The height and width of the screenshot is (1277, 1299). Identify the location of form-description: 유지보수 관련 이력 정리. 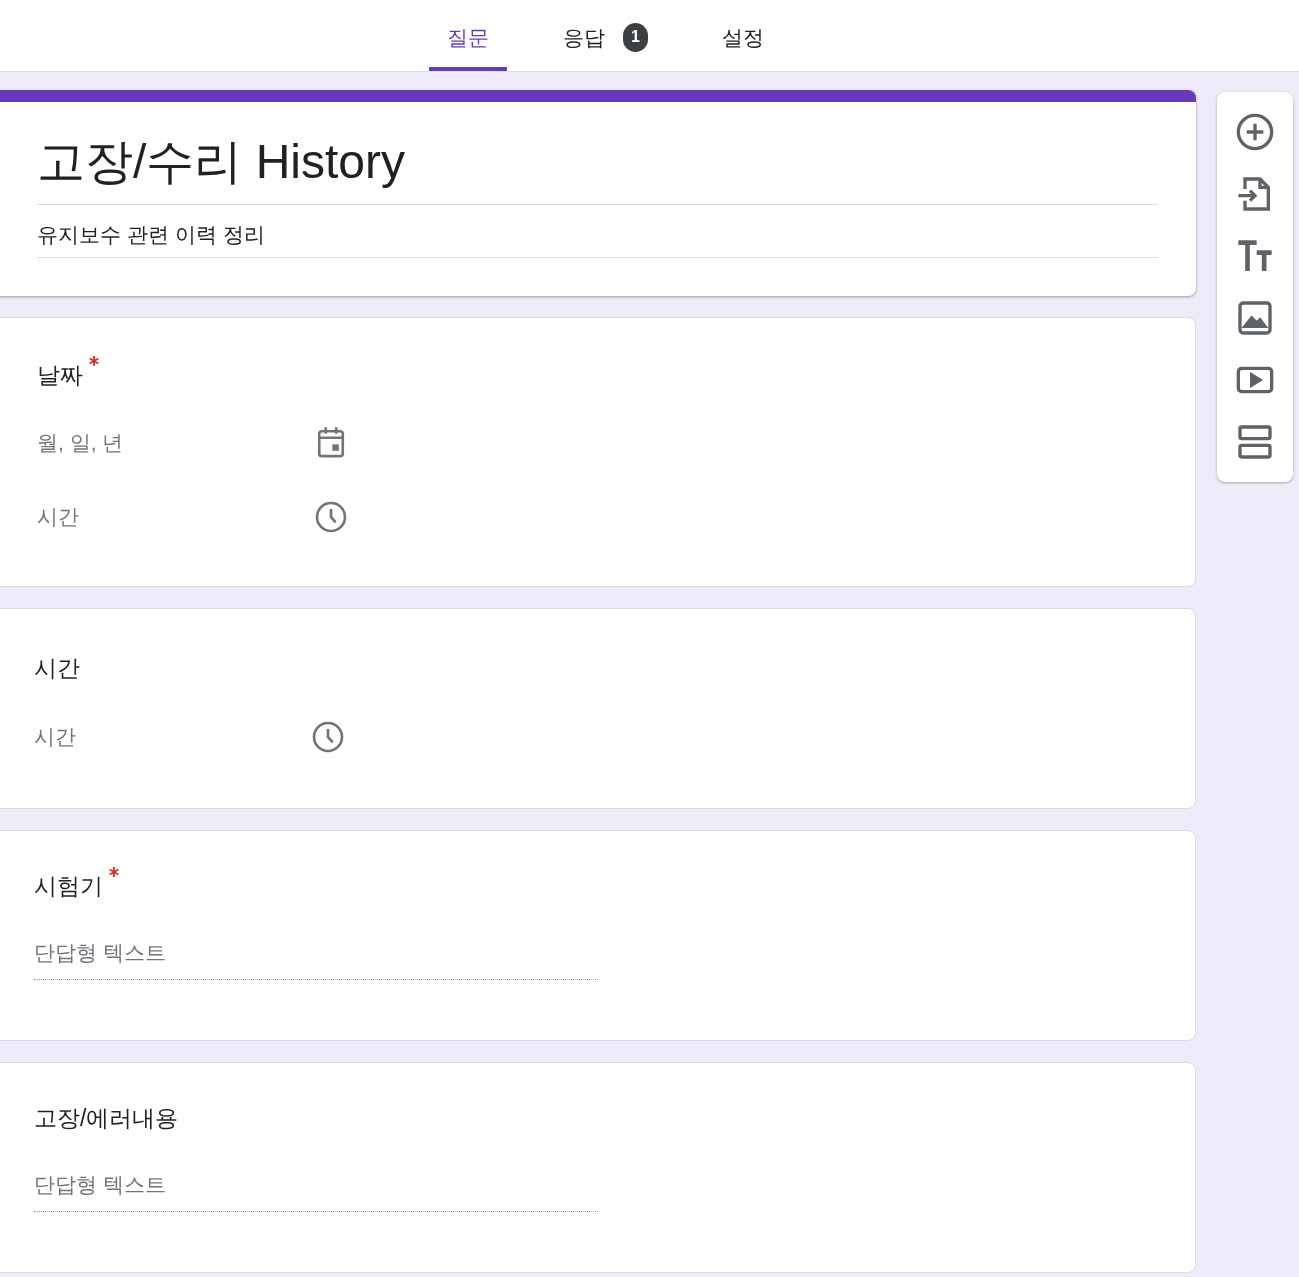
(597, 231).